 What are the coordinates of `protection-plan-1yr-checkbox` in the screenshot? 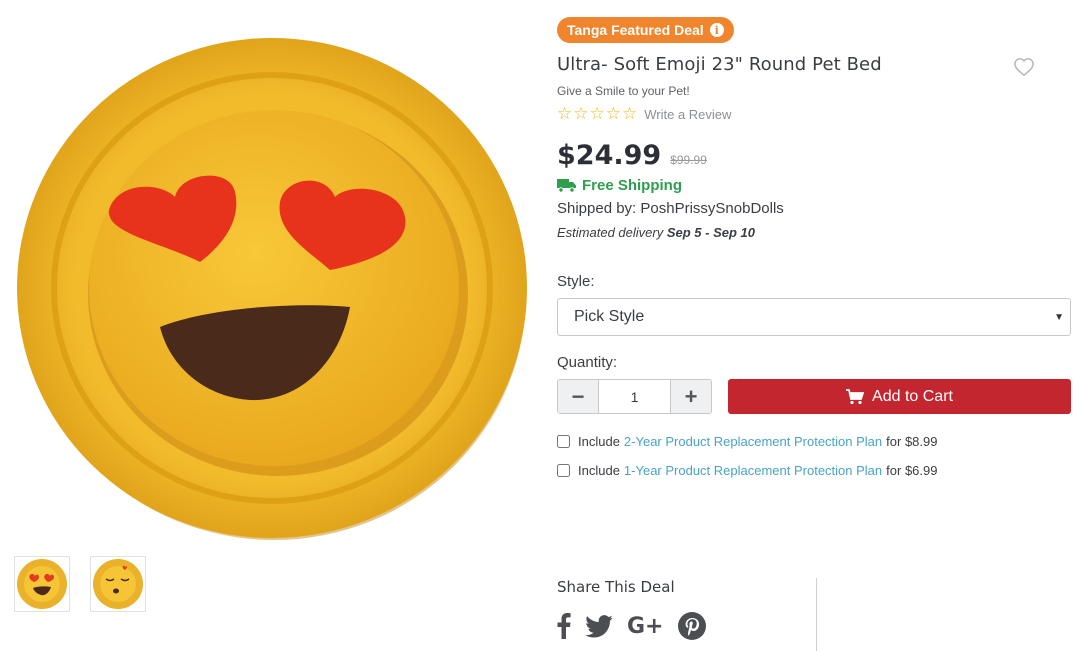 It's located at (563, 470).